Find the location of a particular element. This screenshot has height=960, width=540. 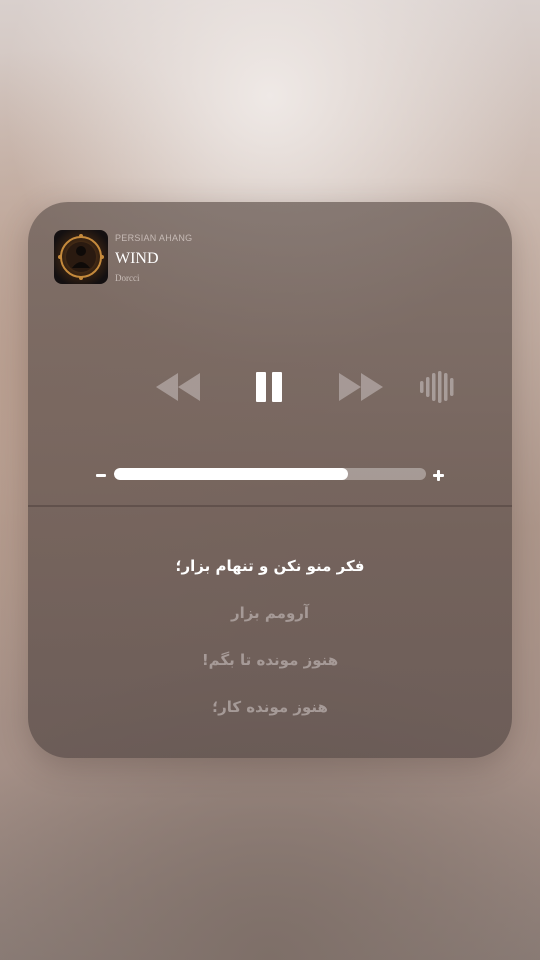

track-title: WIND is located at coordinates (137, 258).